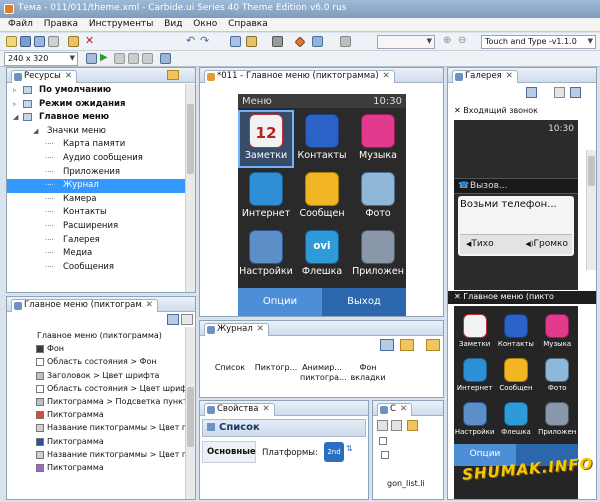 The height and width of the screenshot is (502, 600). What do you see at coordinates (277, 41) in the screenshot?
I see `stop-icon` at bounding box center [277, 41].